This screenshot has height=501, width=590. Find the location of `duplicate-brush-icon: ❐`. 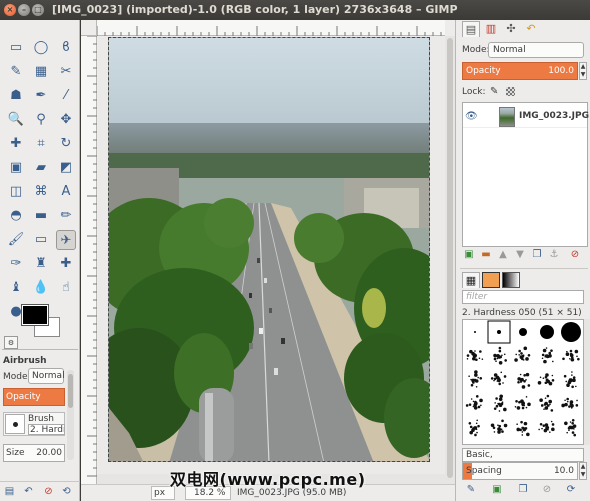

duplicate-brush-icon: ❐ is located at coordinates (523, 490).